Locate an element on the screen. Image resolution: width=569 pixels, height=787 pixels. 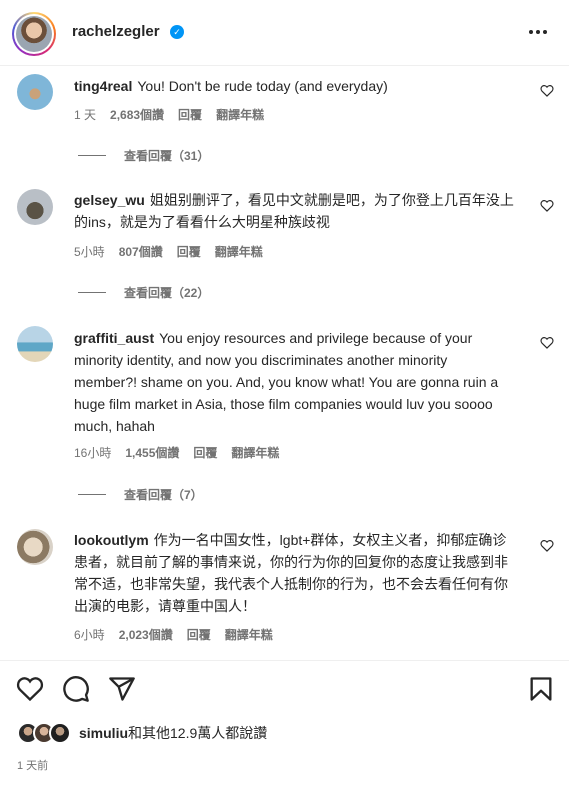
profile-username: rachelzegler is located at coordinates (116, 31).